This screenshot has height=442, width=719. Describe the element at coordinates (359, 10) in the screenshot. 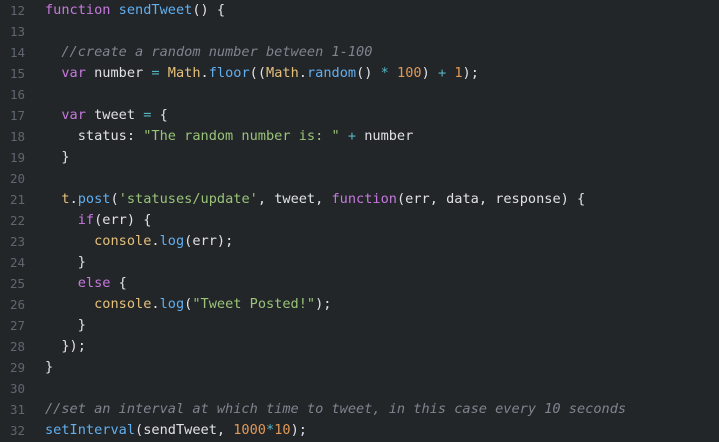

I see `code-line: 12 function sendTweet() {` at that location.